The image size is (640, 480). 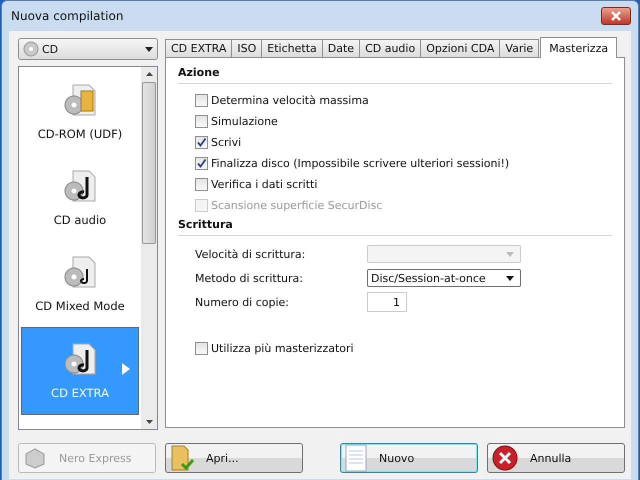 I want to click on tab: Varie, so click(x=519, y=48).